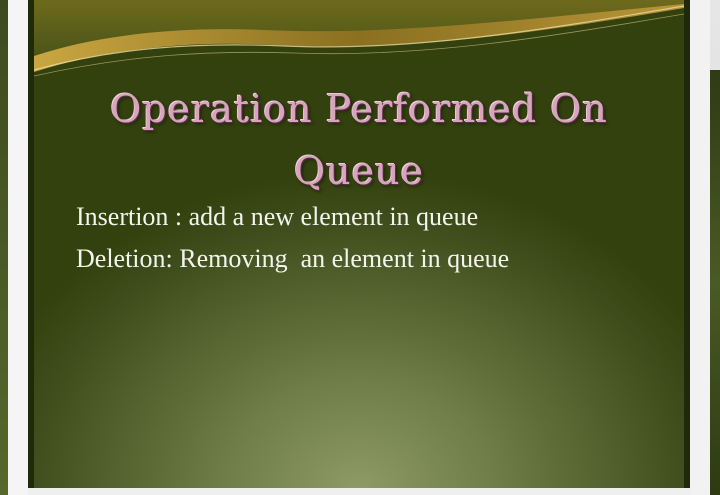 The image size is (720, 495). What do you see at coordinates (359, 171) in the screenshot?
I see `slide-title-line-2: Queue` at bounding box center [359, 171].